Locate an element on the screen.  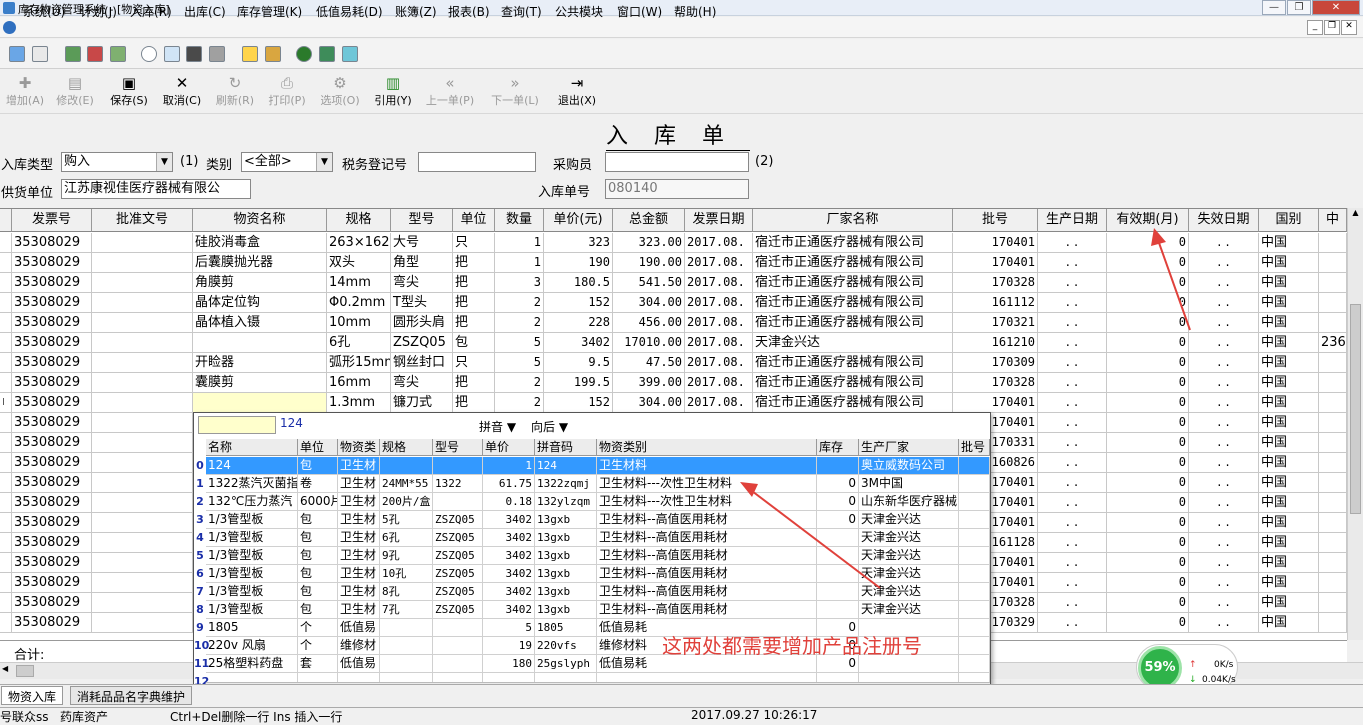
arrow-to-popup is located at coordinates (814, 538).